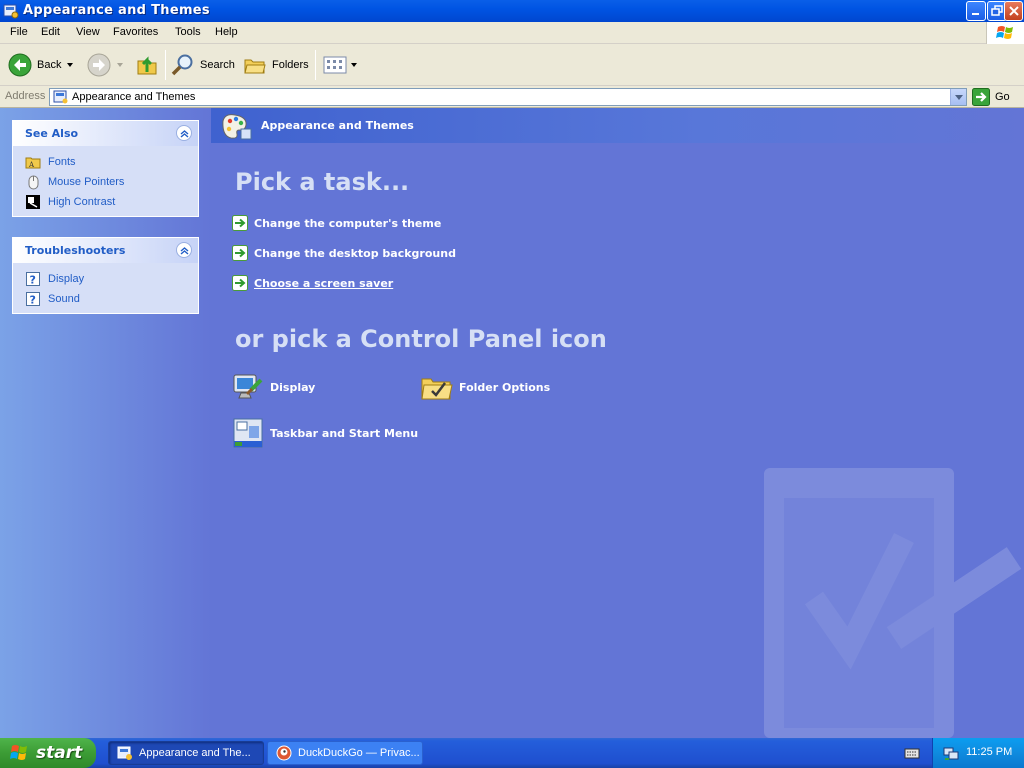 The image size is (1024, 768). What do you see at coordinates (958, 97) in the screenshot?
I see `address-dropdown-button` at bounding box center [958, 97].